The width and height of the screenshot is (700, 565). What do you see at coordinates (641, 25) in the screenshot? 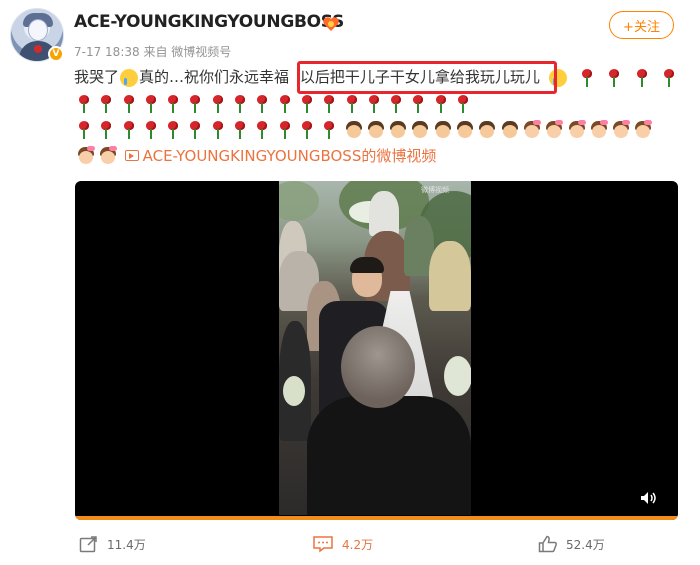
I see `follow-button: +关注` at bounding box center [641, 25].